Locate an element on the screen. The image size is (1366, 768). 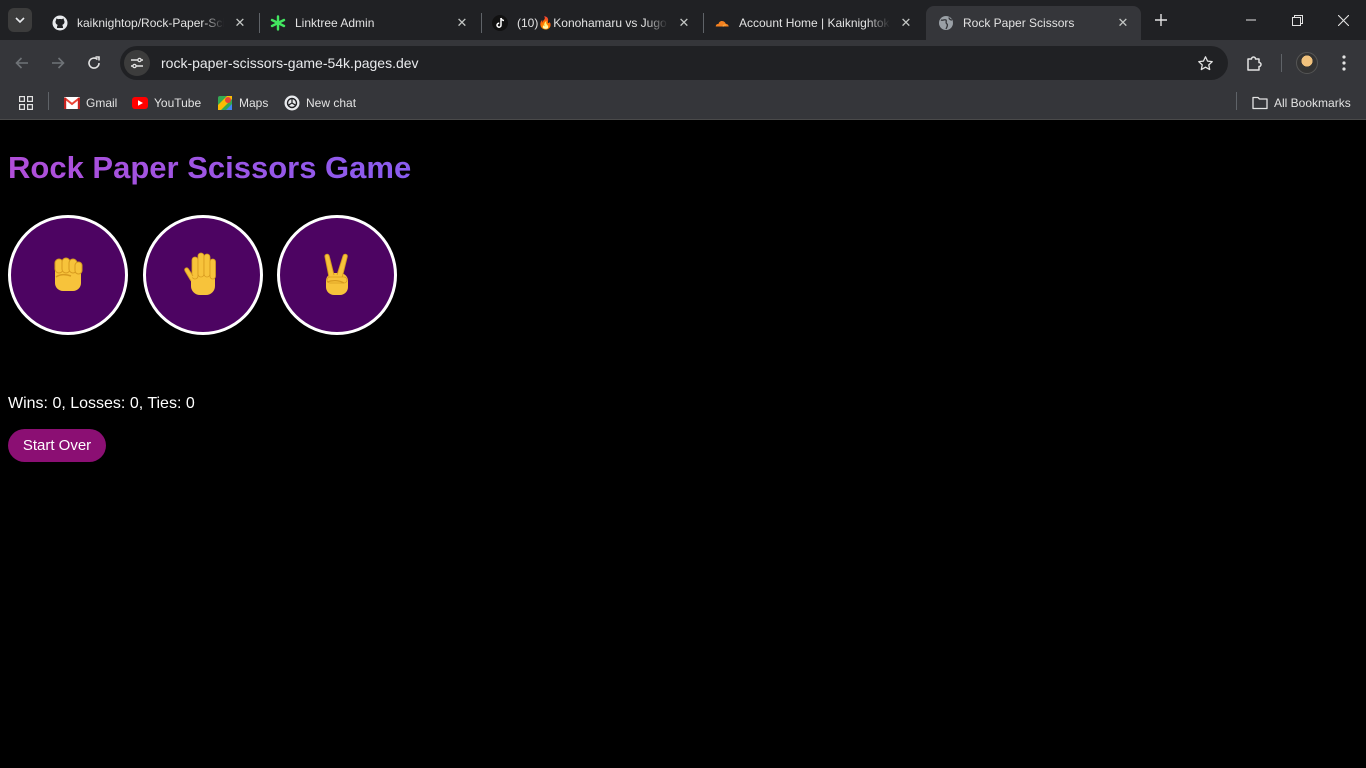
maps-icon is located at coordinates (225, 103).